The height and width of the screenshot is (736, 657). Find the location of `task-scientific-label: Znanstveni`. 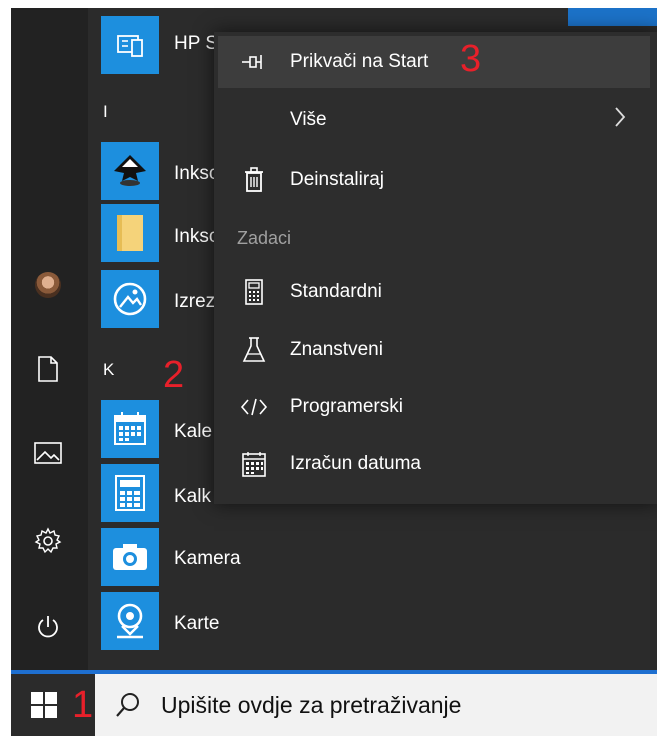

task-scientific-label: Znanstveni is located at coordinates (336, 349).